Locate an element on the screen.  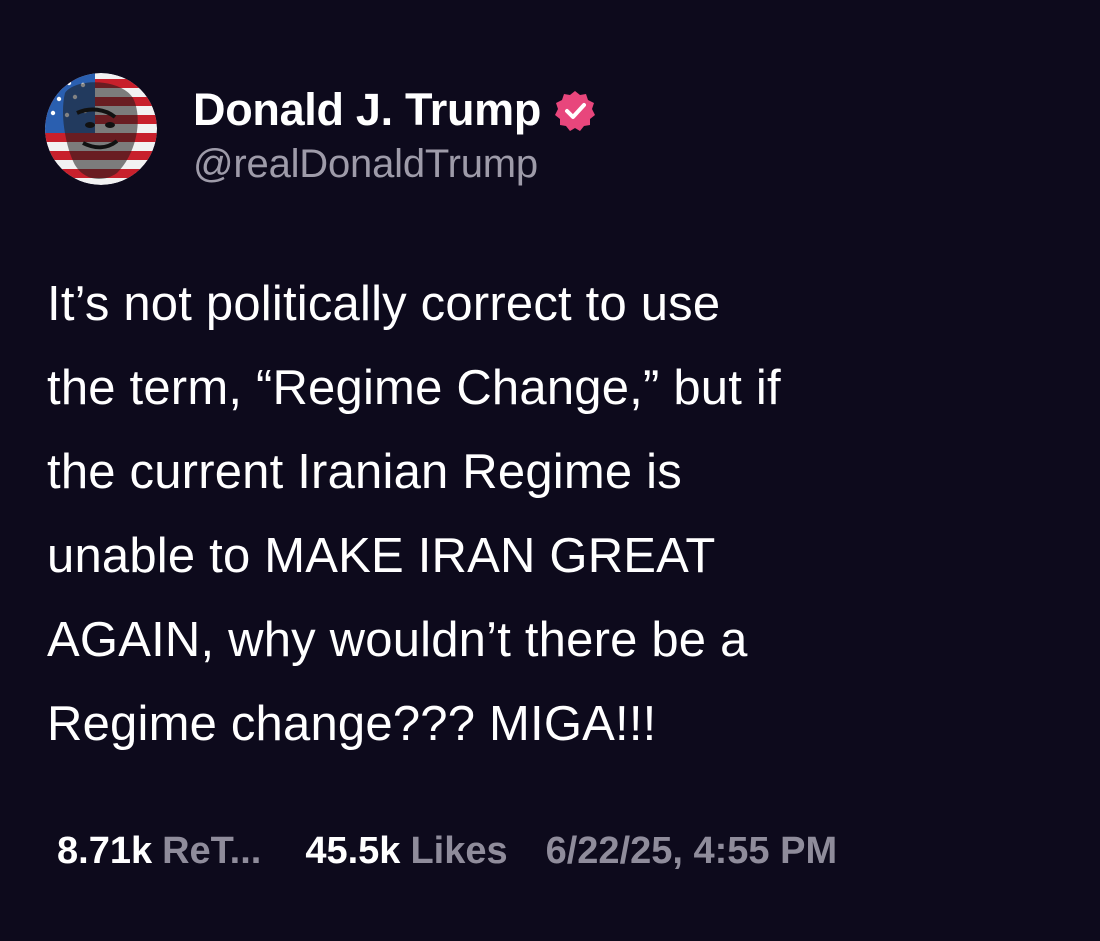
post-timestamp: 6/22/25, 4:55 PM is located at coordinates (692, 851).